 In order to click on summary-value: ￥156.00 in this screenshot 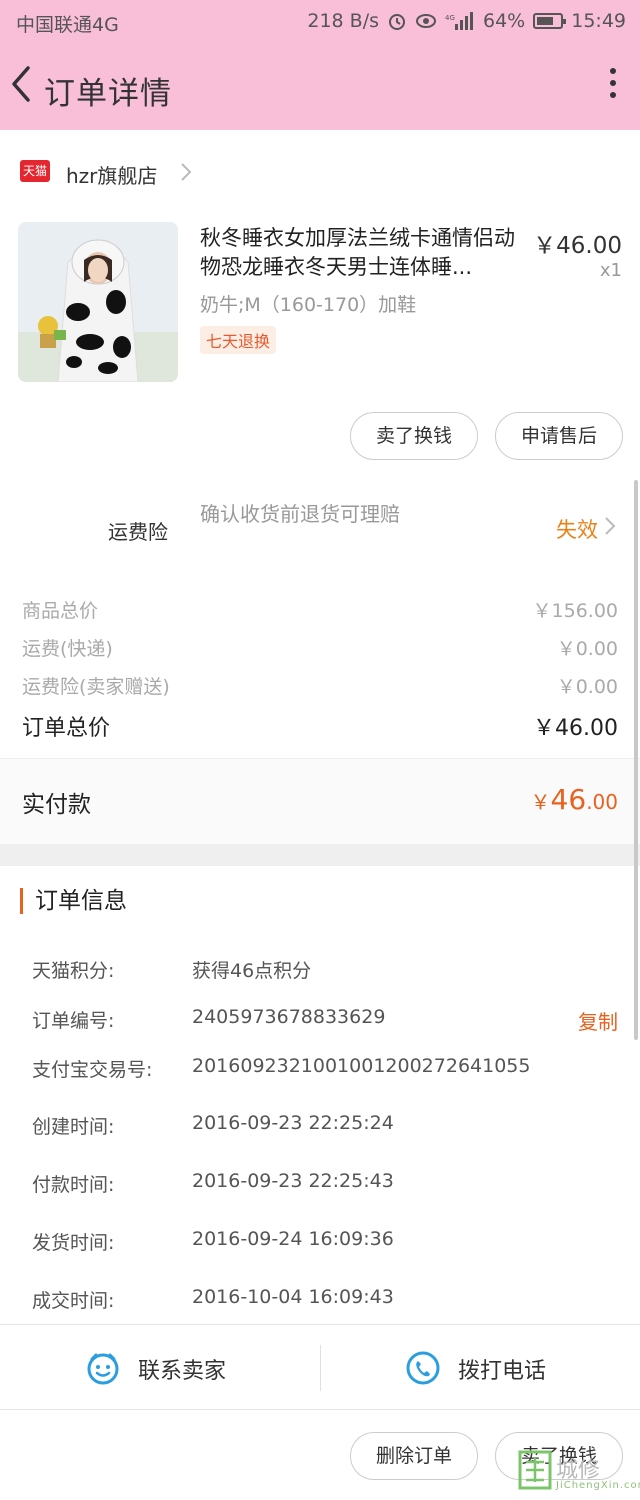, I will do `click(575, 611)`.